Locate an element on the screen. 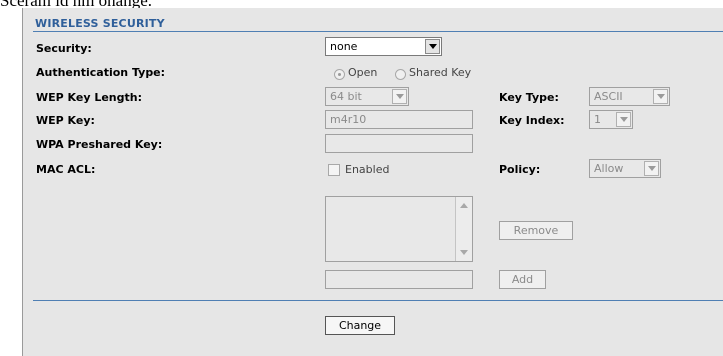  key-type-value: ASCII is located at coordinates (608, 96).